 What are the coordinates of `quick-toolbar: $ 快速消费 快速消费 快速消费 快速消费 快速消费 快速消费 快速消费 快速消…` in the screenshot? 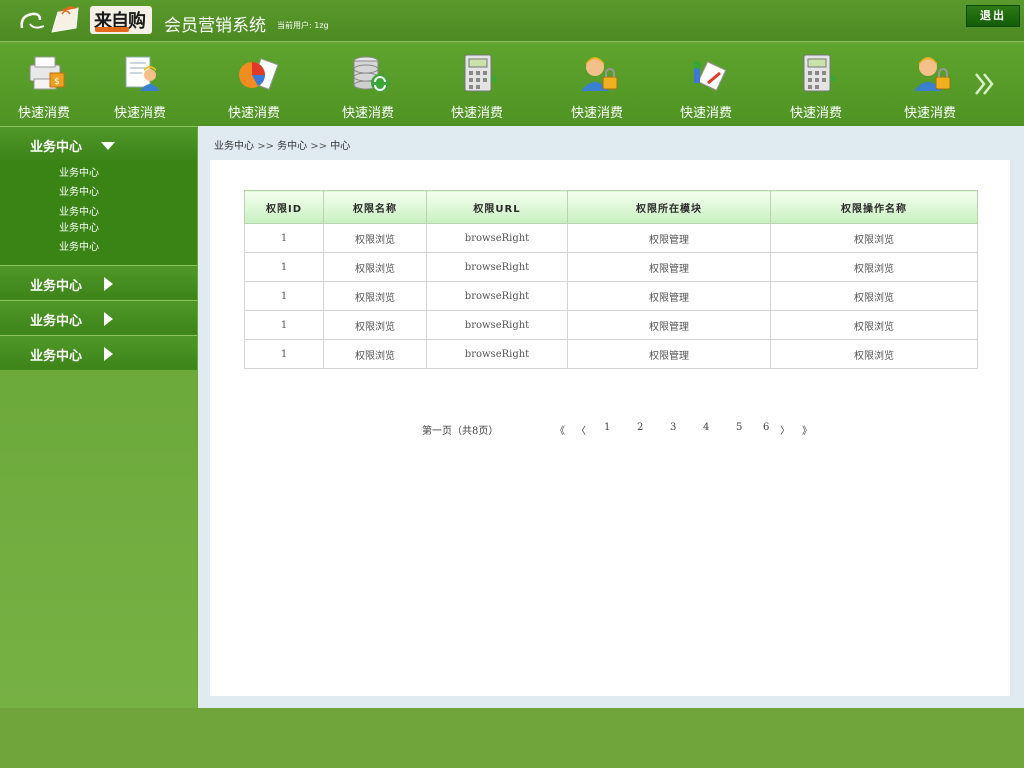 It's located at (512, 84).